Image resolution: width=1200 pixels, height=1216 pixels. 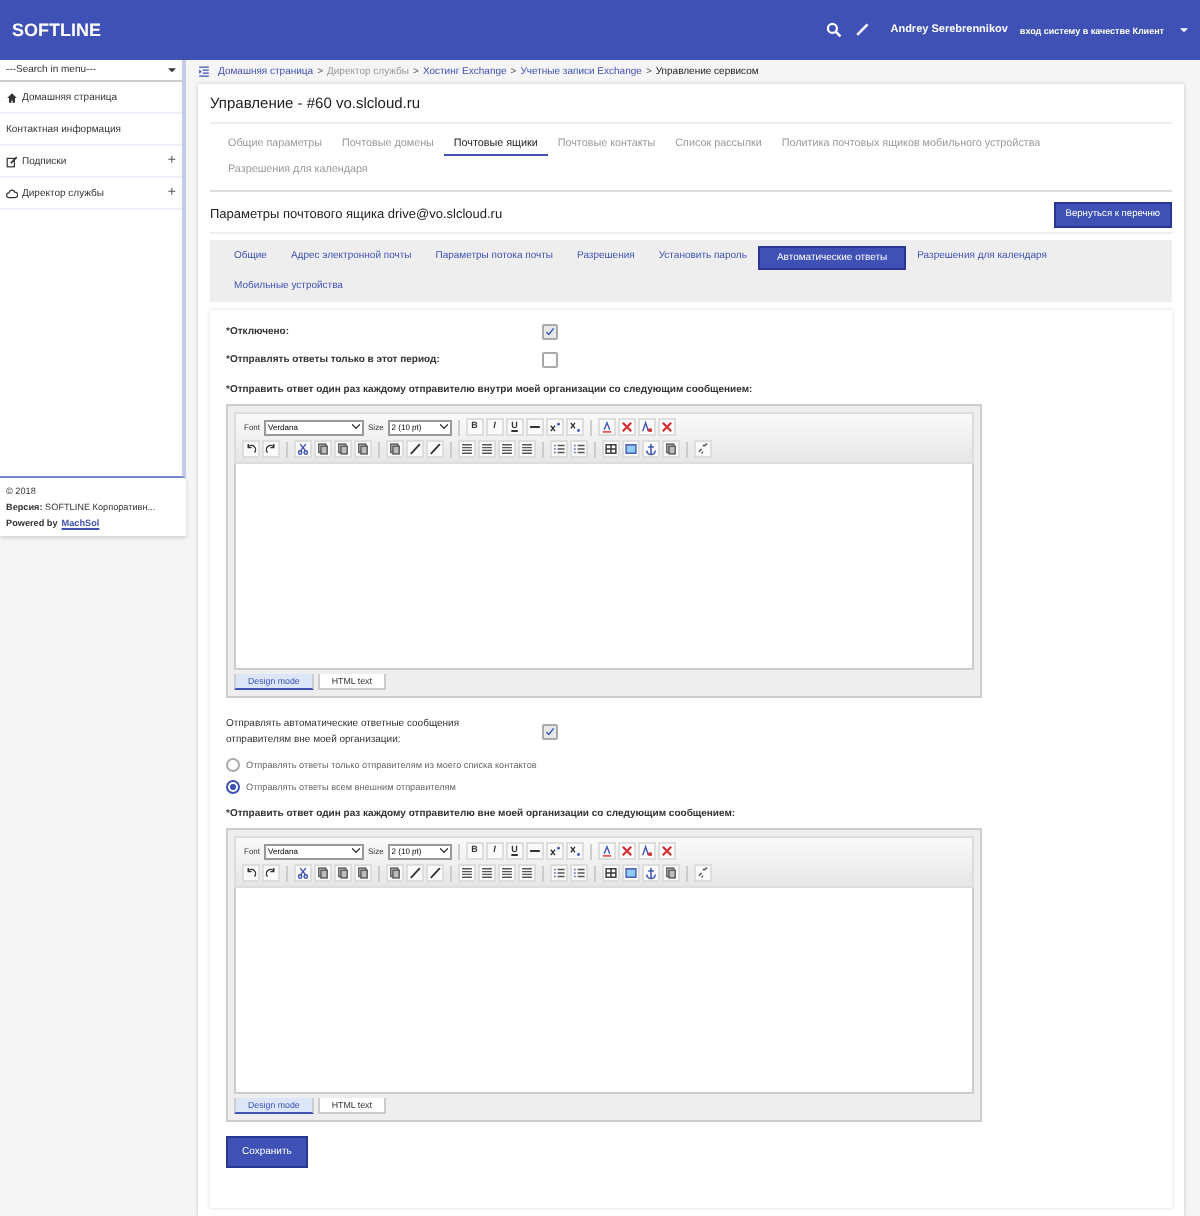 I want to click on home-icon, so click(x=12, y=97).